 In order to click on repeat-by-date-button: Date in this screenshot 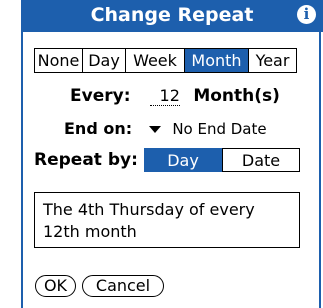, I will do `click(261, 160)`.